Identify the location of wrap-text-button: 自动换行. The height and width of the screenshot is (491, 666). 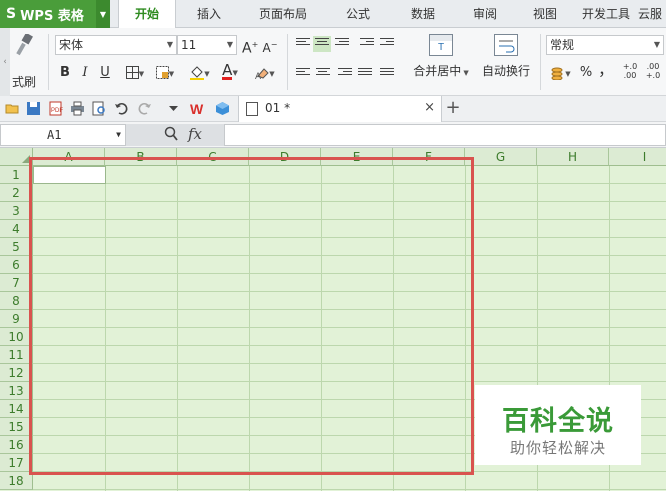
(506, 56).